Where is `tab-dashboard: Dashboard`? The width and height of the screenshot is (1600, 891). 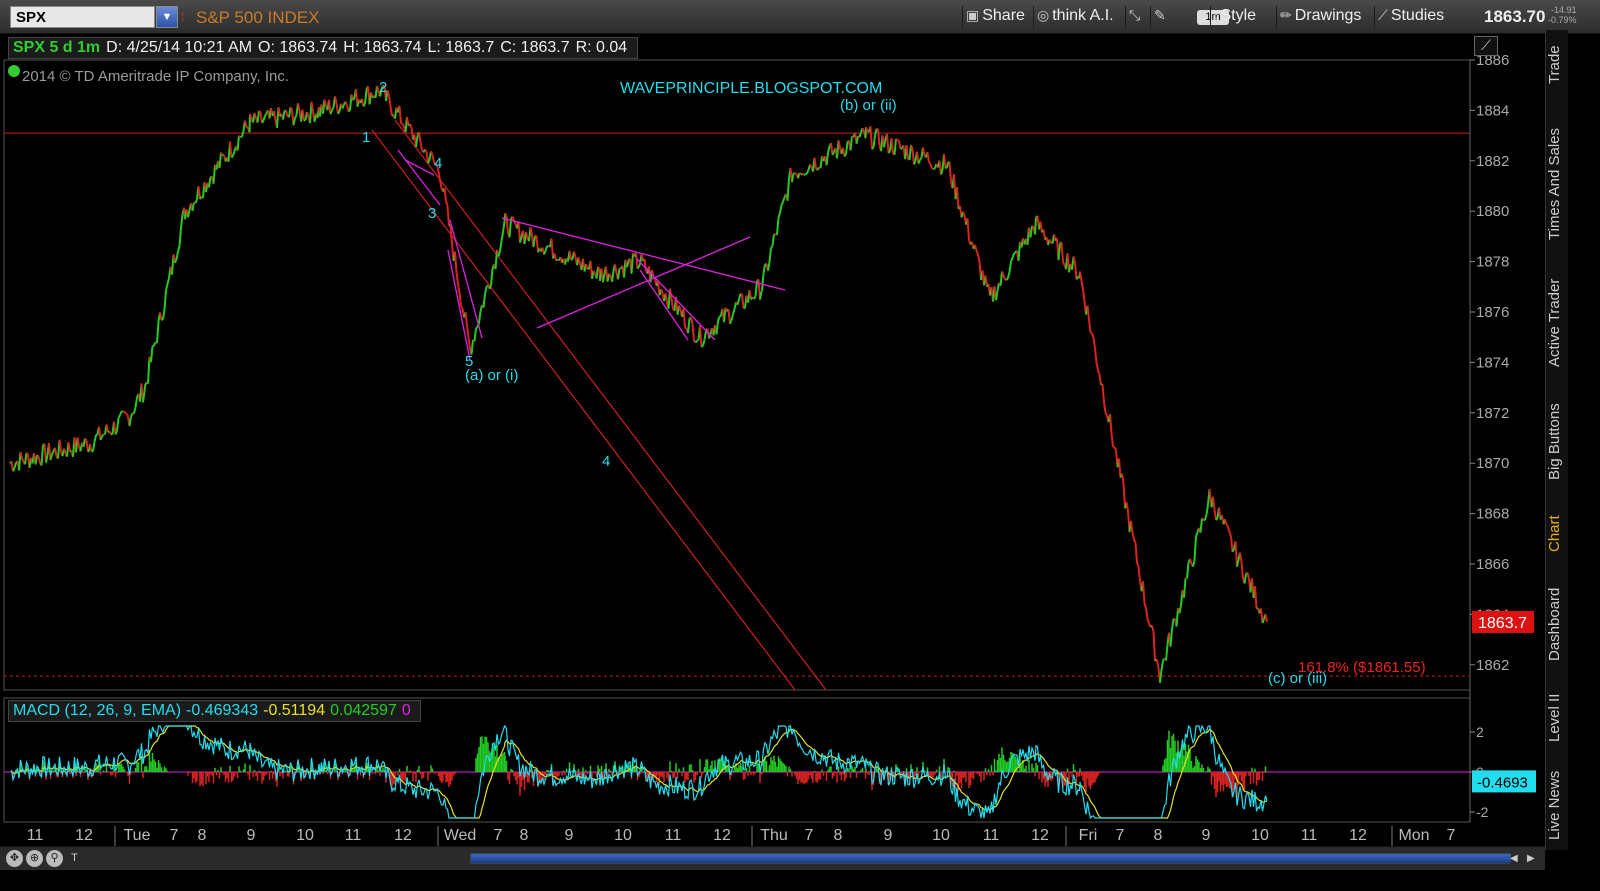 tab-dashboard: Dashboard is located at coordinates (1557, 624).